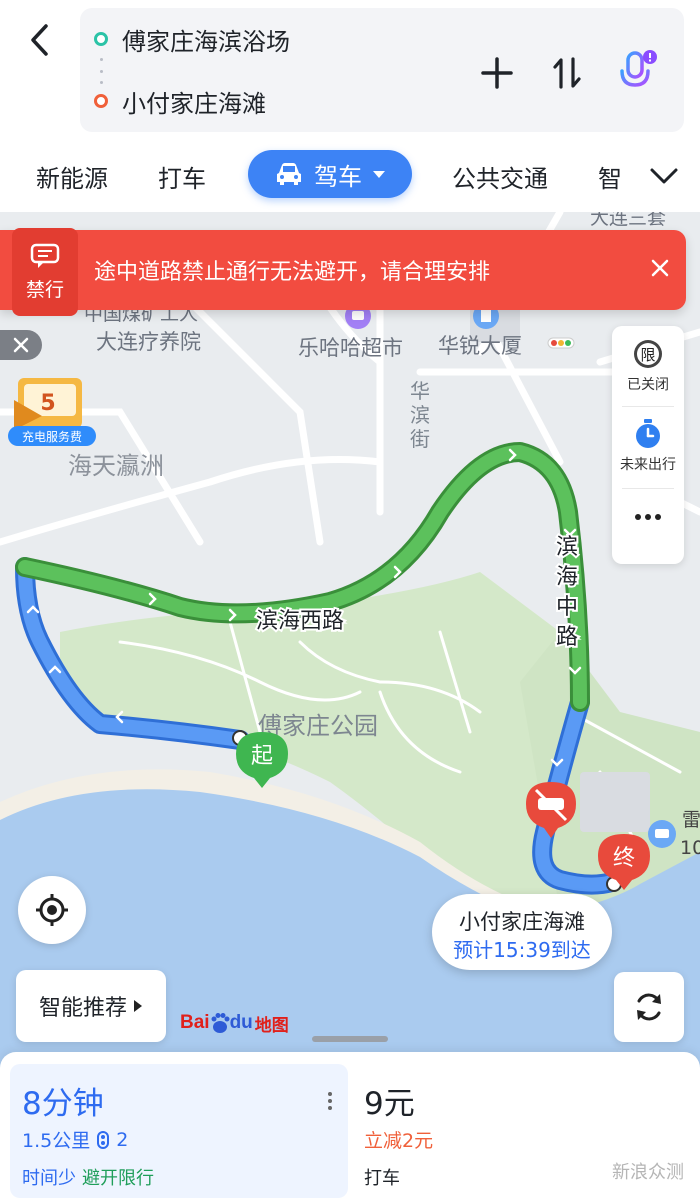  I want to click on route-time: 8分钟, so click(63, 1104).